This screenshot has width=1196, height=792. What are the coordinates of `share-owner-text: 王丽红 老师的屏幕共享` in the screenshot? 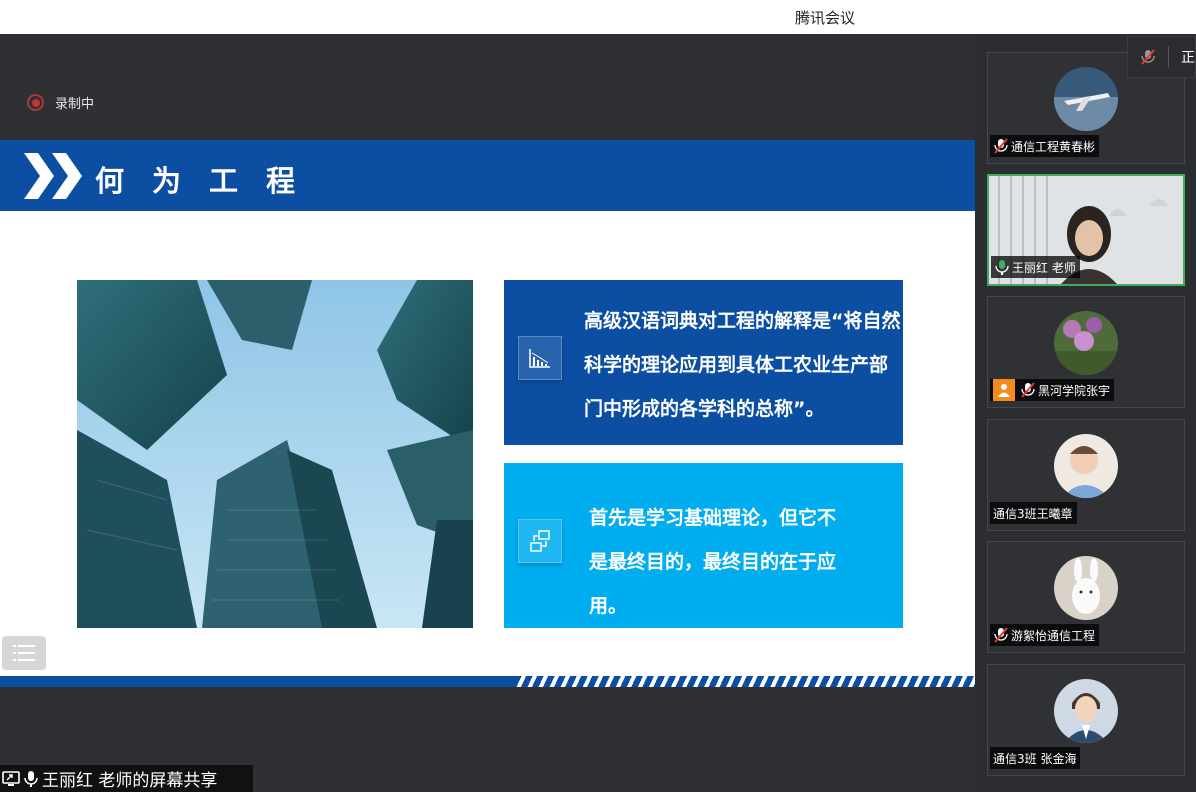 It's located at (130, 781).